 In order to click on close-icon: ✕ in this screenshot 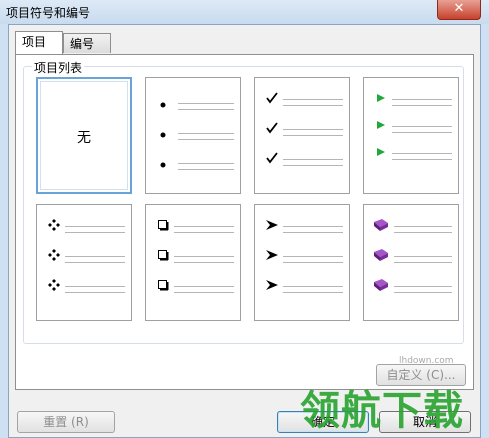, I will do `click(459, 8)`.